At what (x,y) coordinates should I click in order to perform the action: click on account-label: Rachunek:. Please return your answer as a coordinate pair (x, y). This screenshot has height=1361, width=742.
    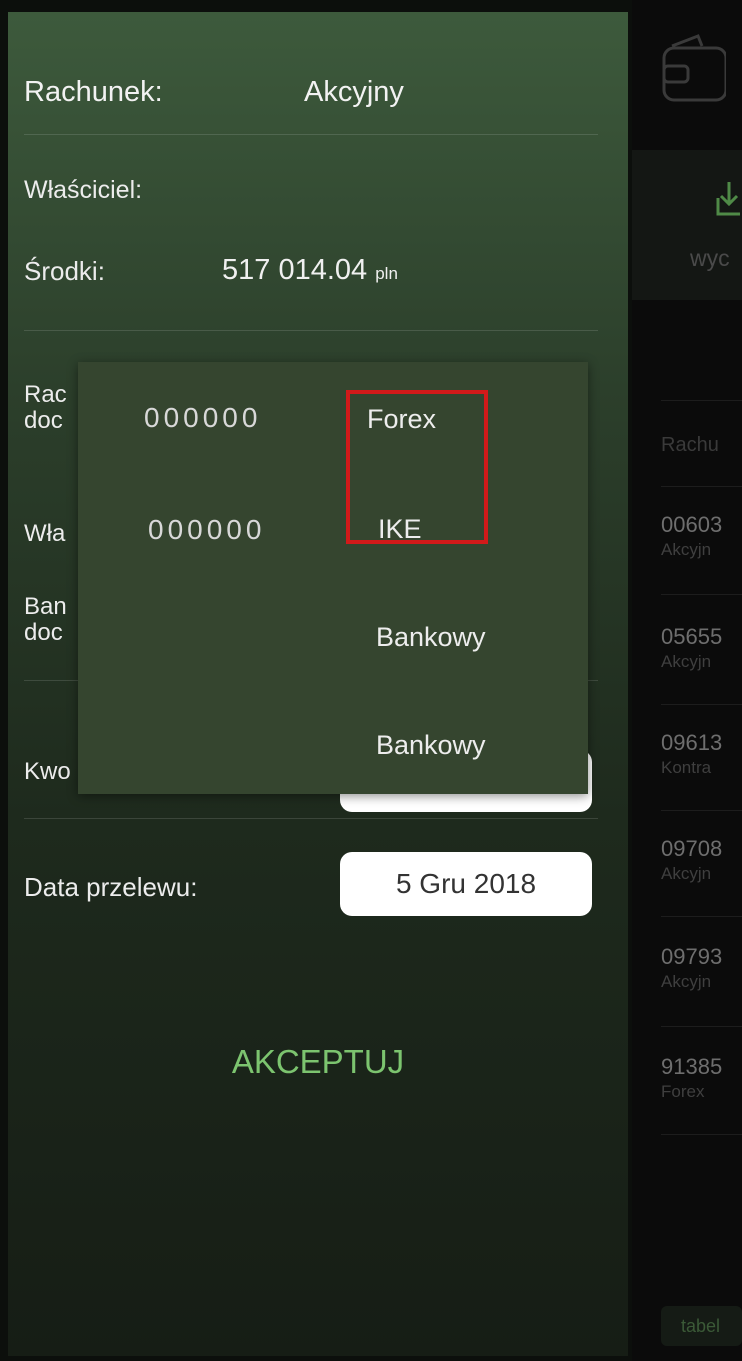
    Looking at the image, I should click on (93, 92).